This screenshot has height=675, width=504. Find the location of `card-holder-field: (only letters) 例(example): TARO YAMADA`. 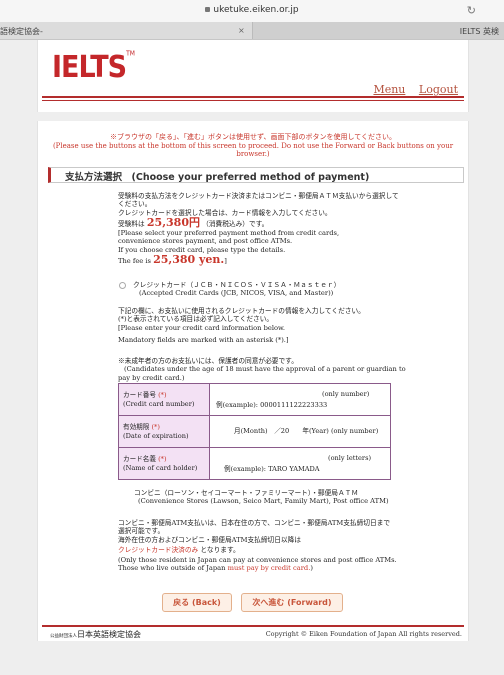

card-holder-field: (only letters) 例(example): TARO YAMADA is located at coordinates (300, 463).